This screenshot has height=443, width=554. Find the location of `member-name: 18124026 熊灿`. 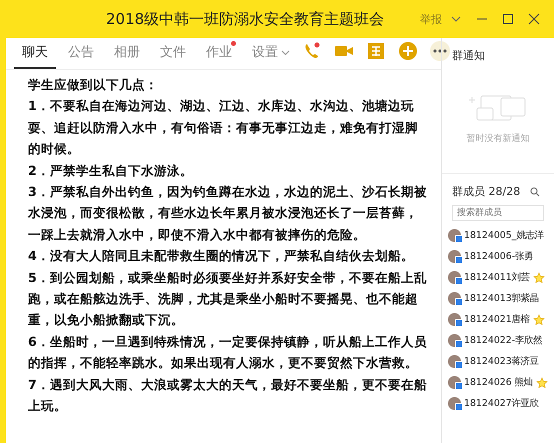

member-name: 18124026 熊灿 is located at coordinates (498, 382).